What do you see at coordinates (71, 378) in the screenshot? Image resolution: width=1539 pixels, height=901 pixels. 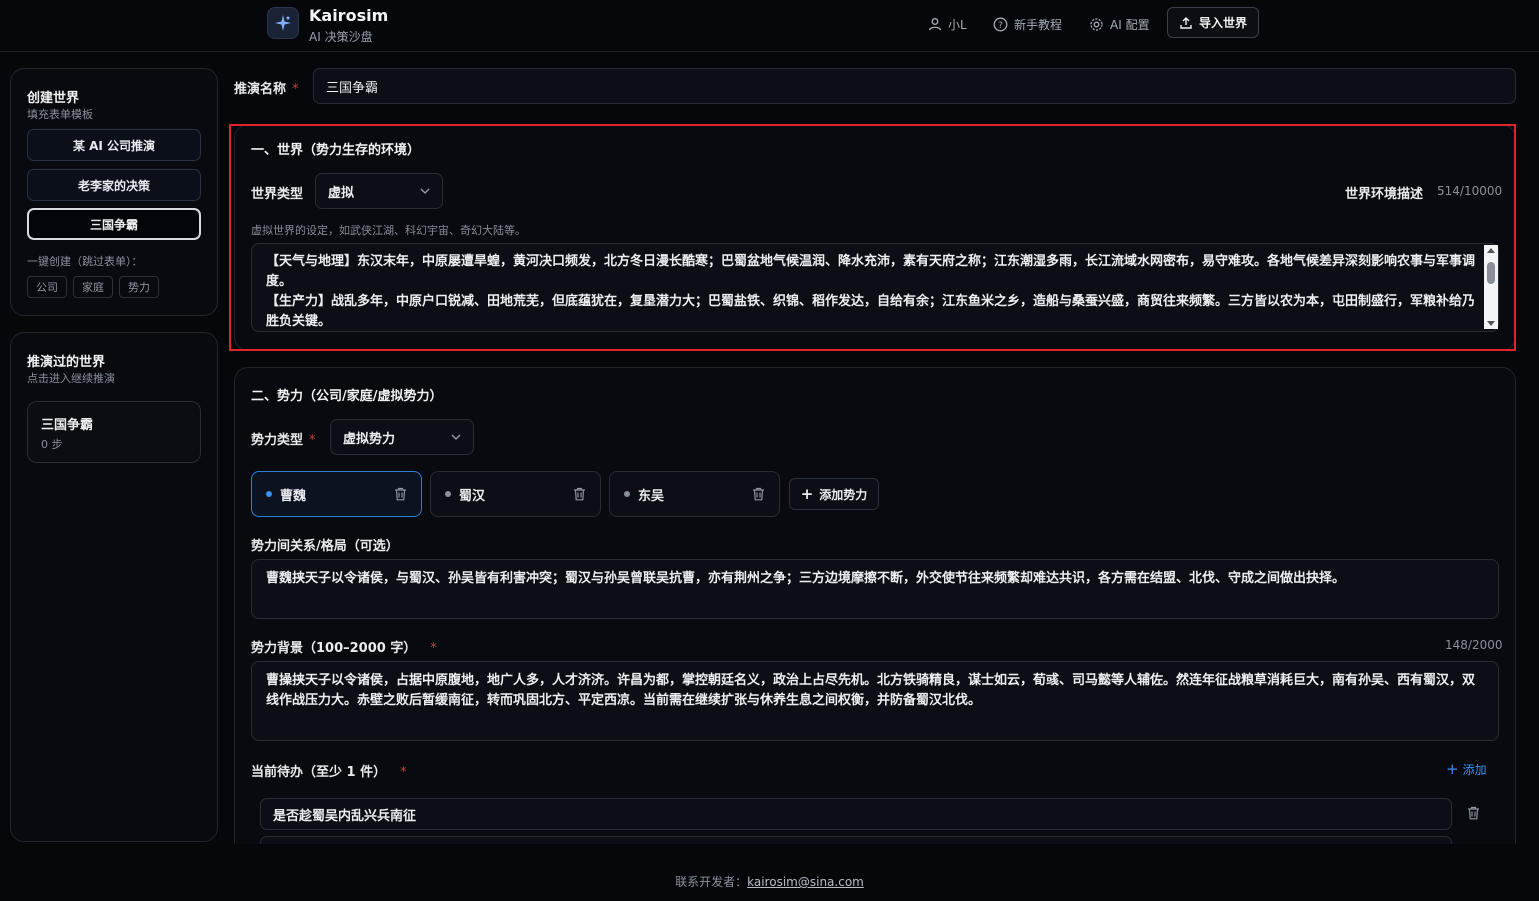 I see `history-subtitle: 点击进入继续推演` at bounding box center [71, 378].